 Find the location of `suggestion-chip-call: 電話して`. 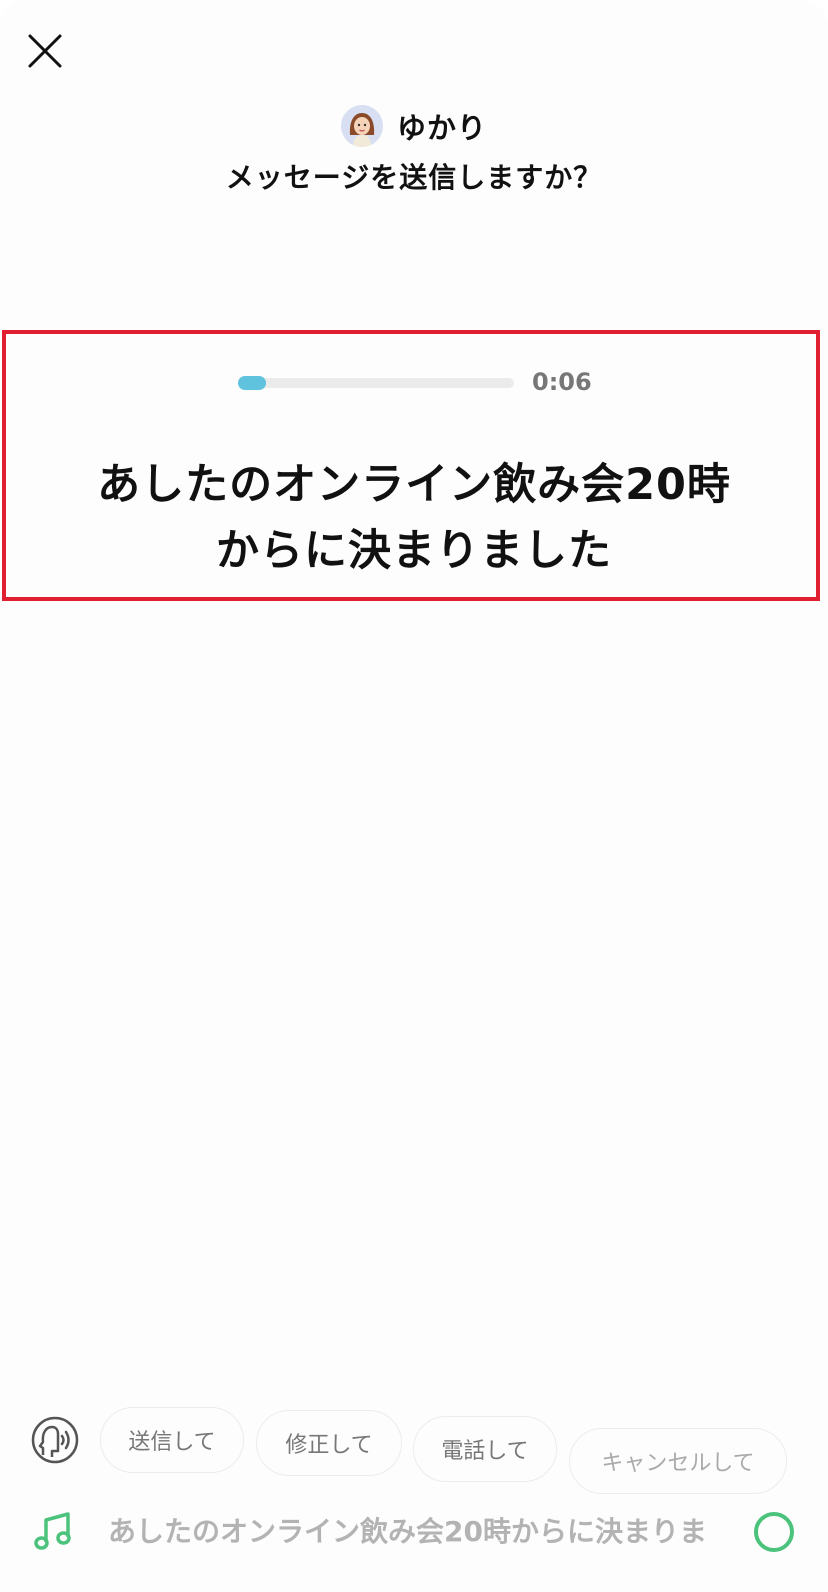

suggestion-chip-call: 電話して is located at coordinates (485, 1449).